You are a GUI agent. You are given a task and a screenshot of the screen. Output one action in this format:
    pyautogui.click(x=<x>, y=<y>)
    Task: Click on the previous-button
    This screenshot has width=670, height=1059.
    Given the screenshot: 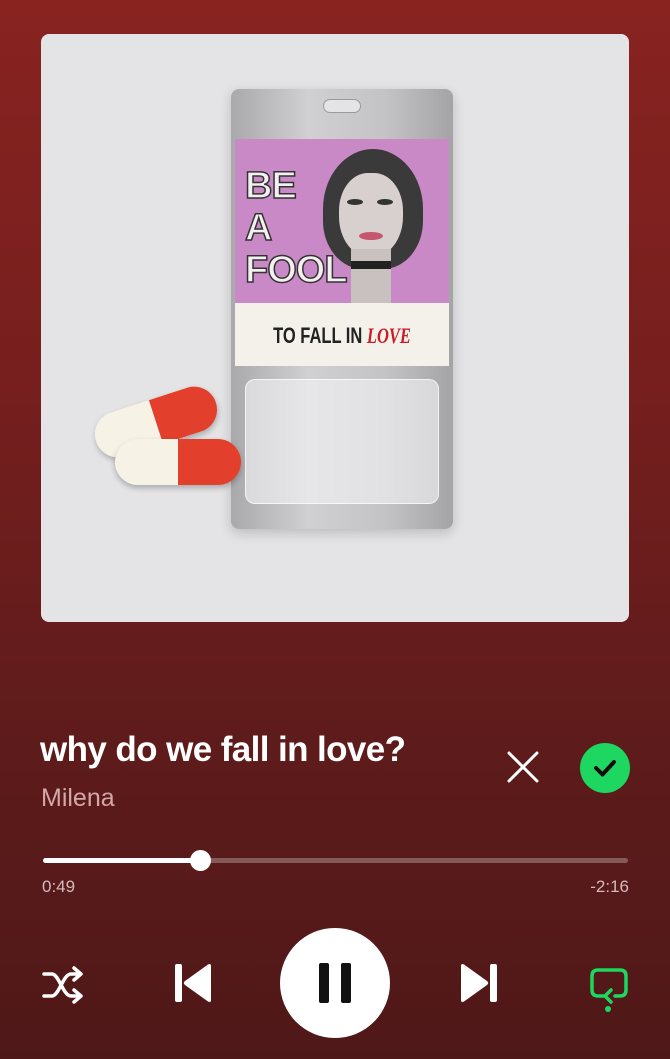 What is the action you would take?
    pyautogui.click(x=193, y=983)
    